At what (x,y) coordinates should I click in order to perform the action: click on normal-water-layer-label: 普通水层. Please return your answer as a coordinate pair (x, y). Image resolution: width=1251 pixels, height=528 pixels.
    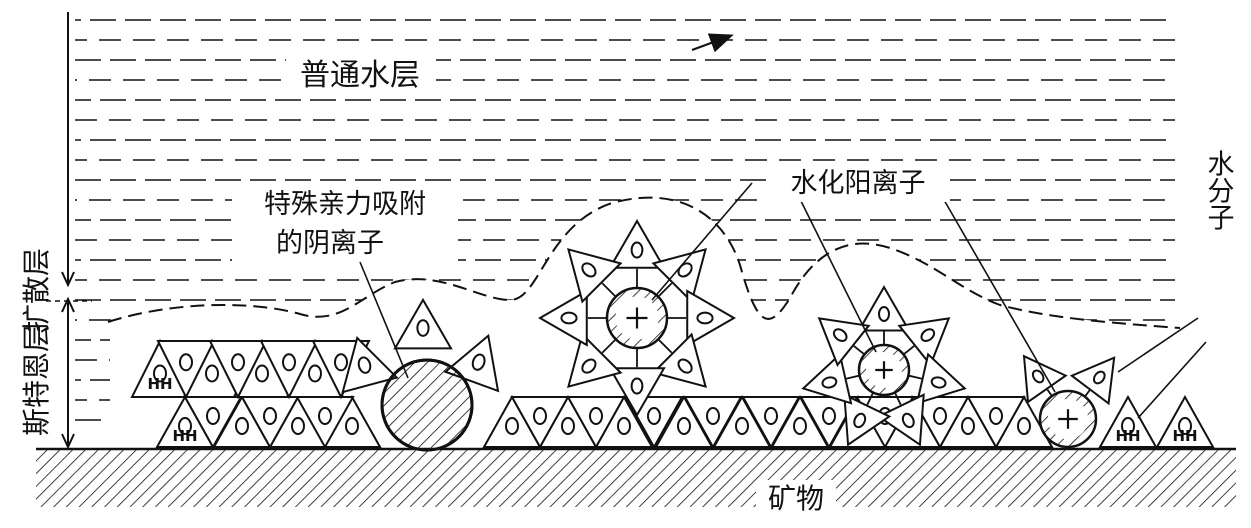
    Looking at the image, I should click on (360, 75).